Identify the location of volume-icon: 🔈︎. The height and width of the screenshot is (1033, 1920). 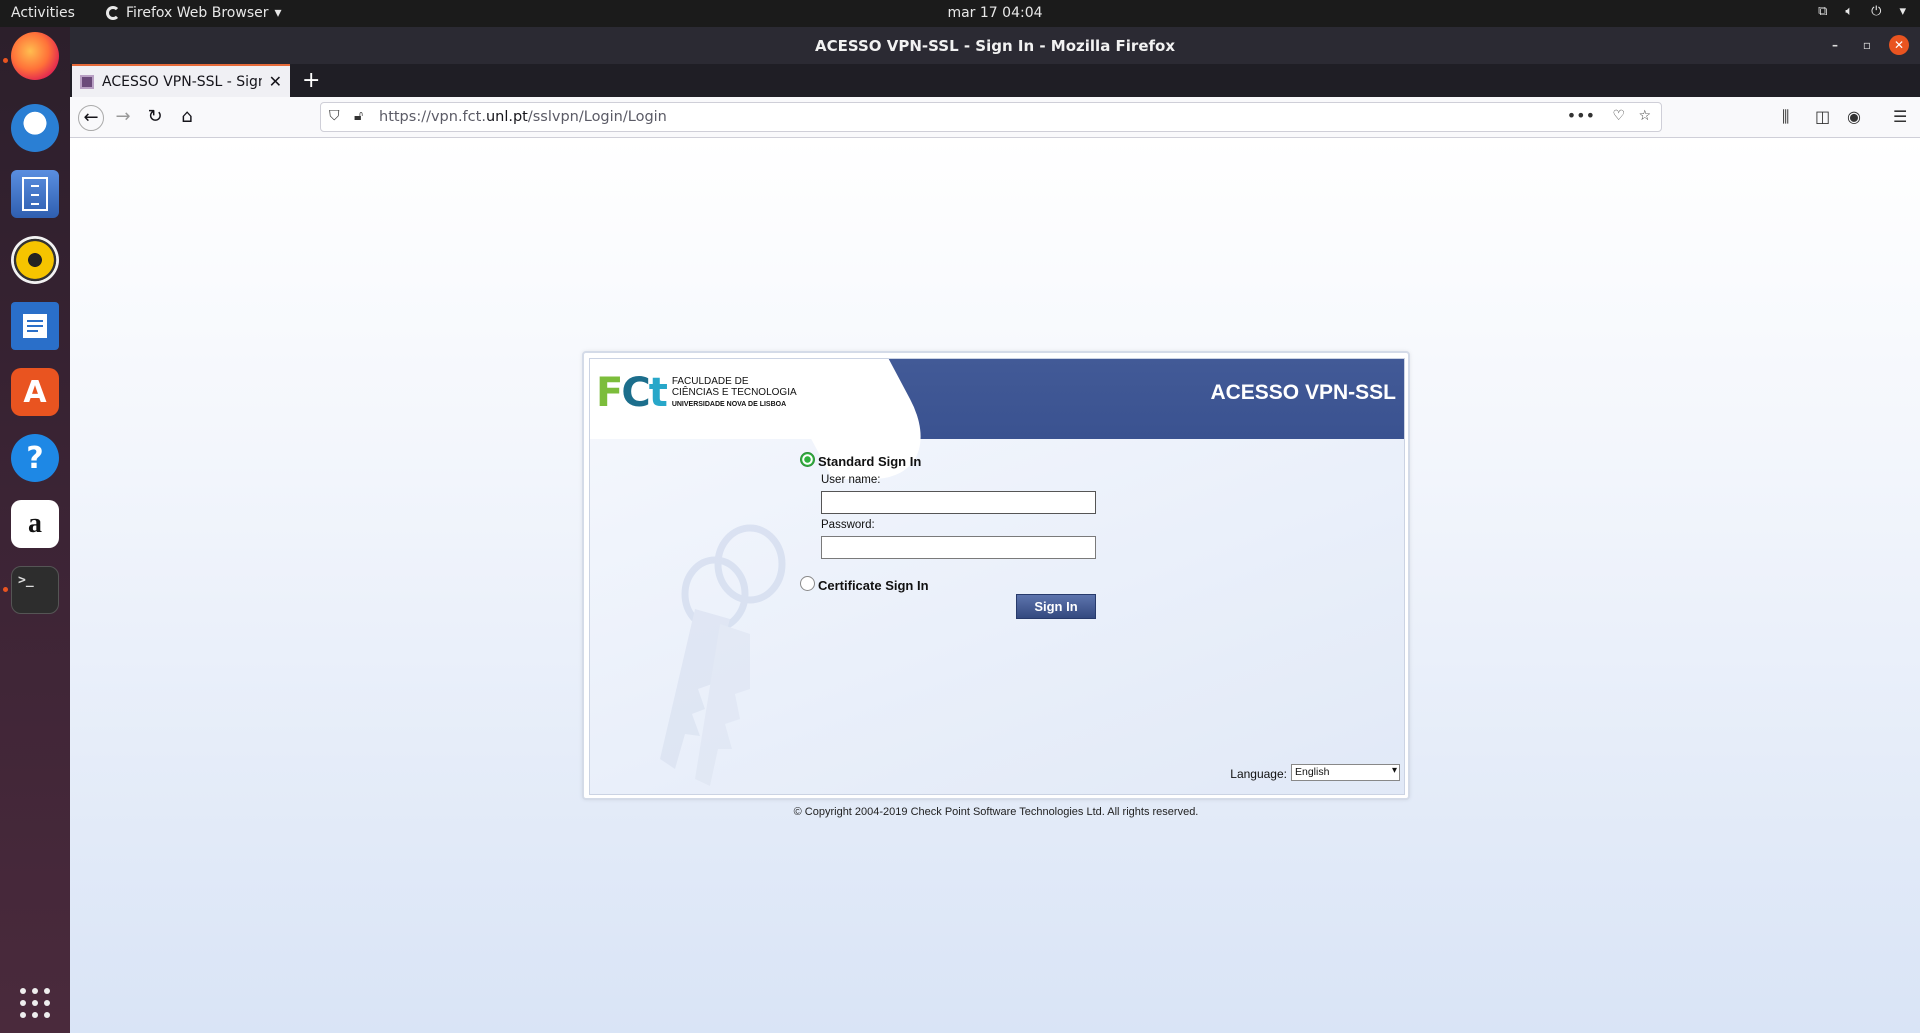
(1849, 11).